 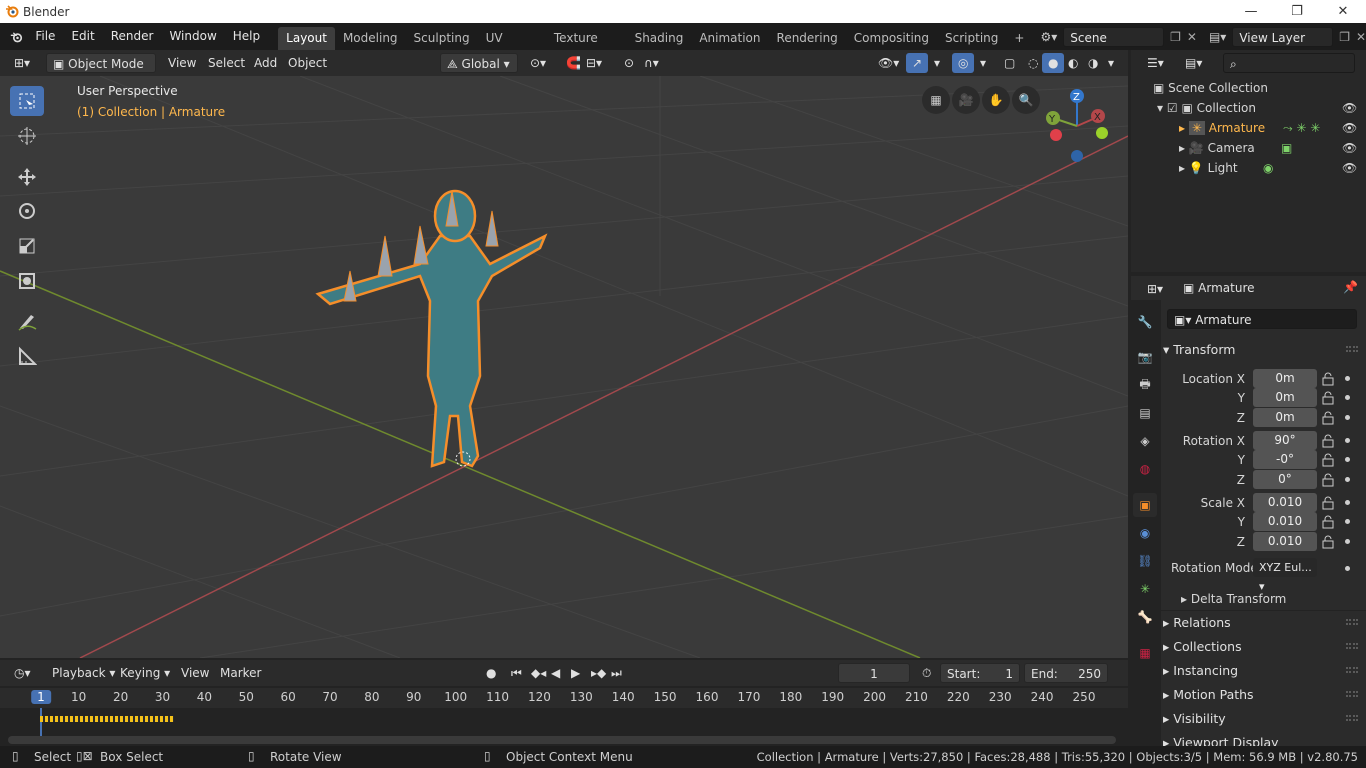 What do you see at coordinates (27, 246) in the screenshot?
I see `scale-tool` at bounding box center [27, 246].